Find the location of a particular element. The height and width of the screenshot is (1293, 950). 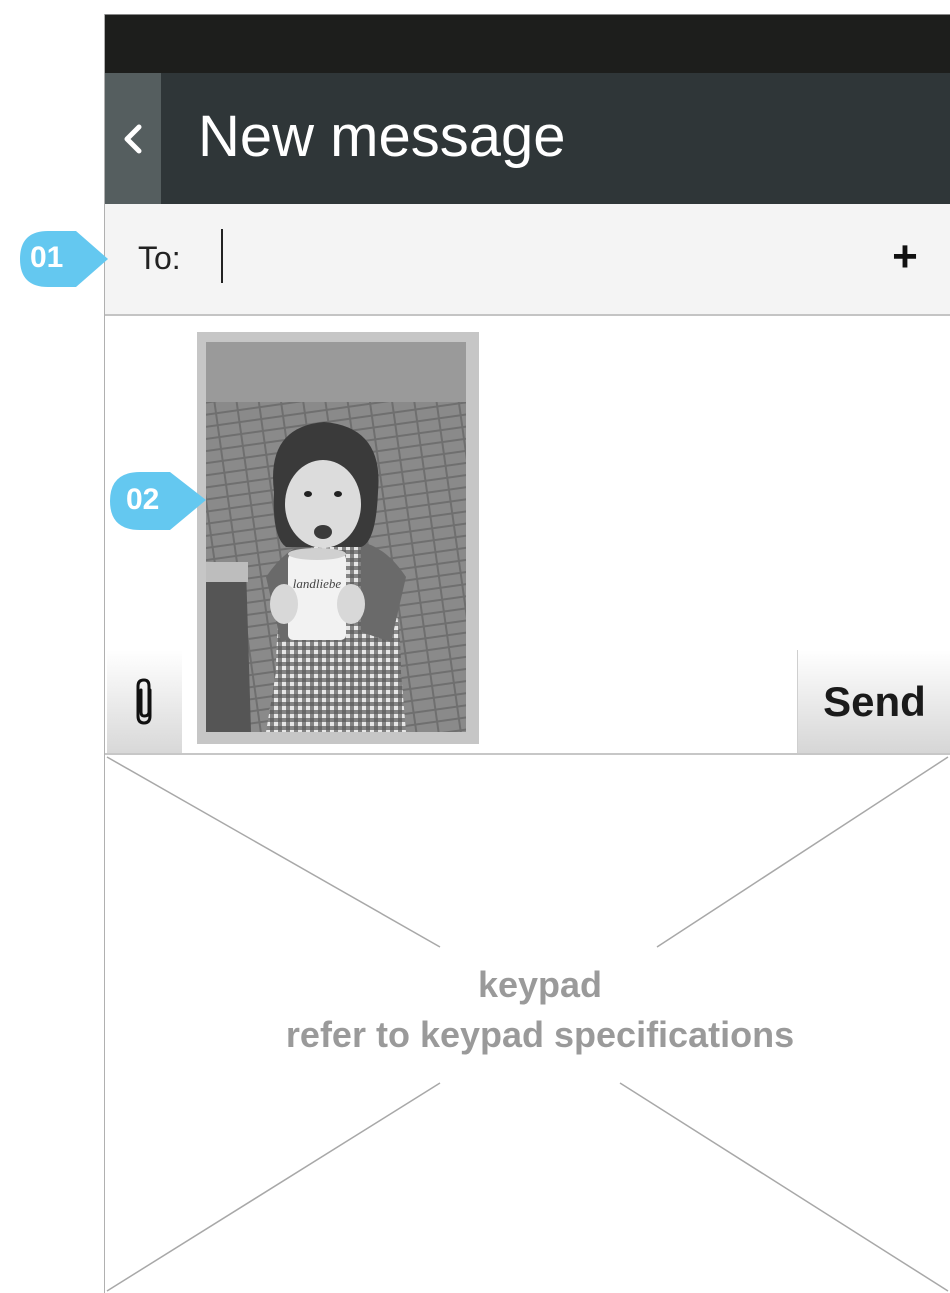

keypad-note: refer to keypad specifications is located at coordinates (540, 1034).